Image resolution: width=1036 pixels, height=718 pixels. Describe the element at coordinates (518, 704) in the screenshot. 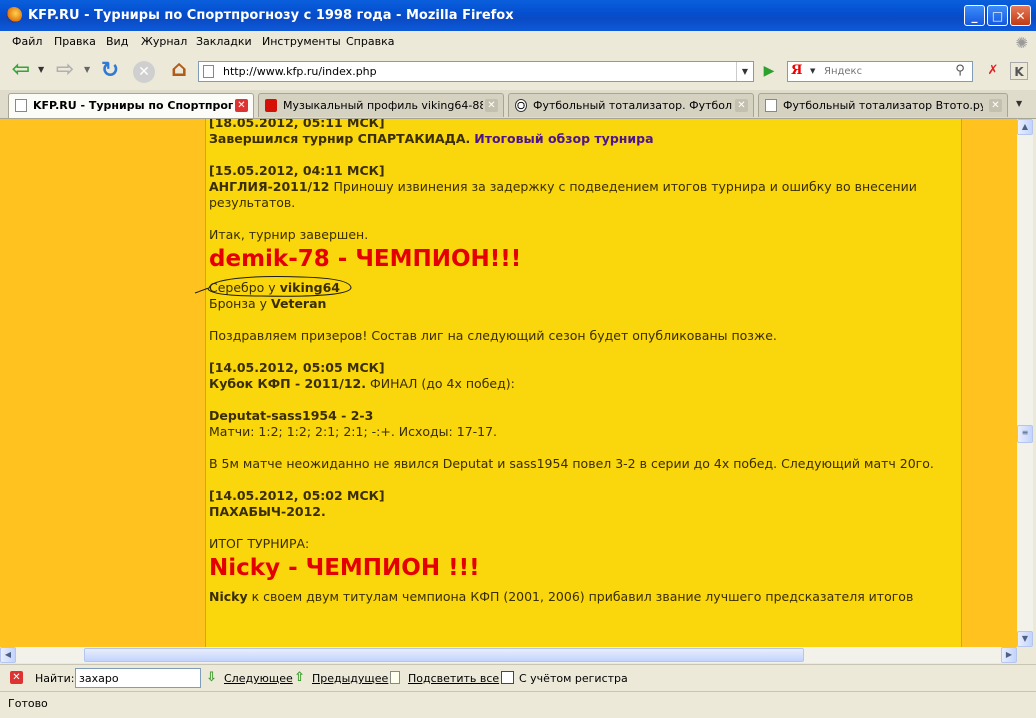

I see `status-bar: Готово` at that location.